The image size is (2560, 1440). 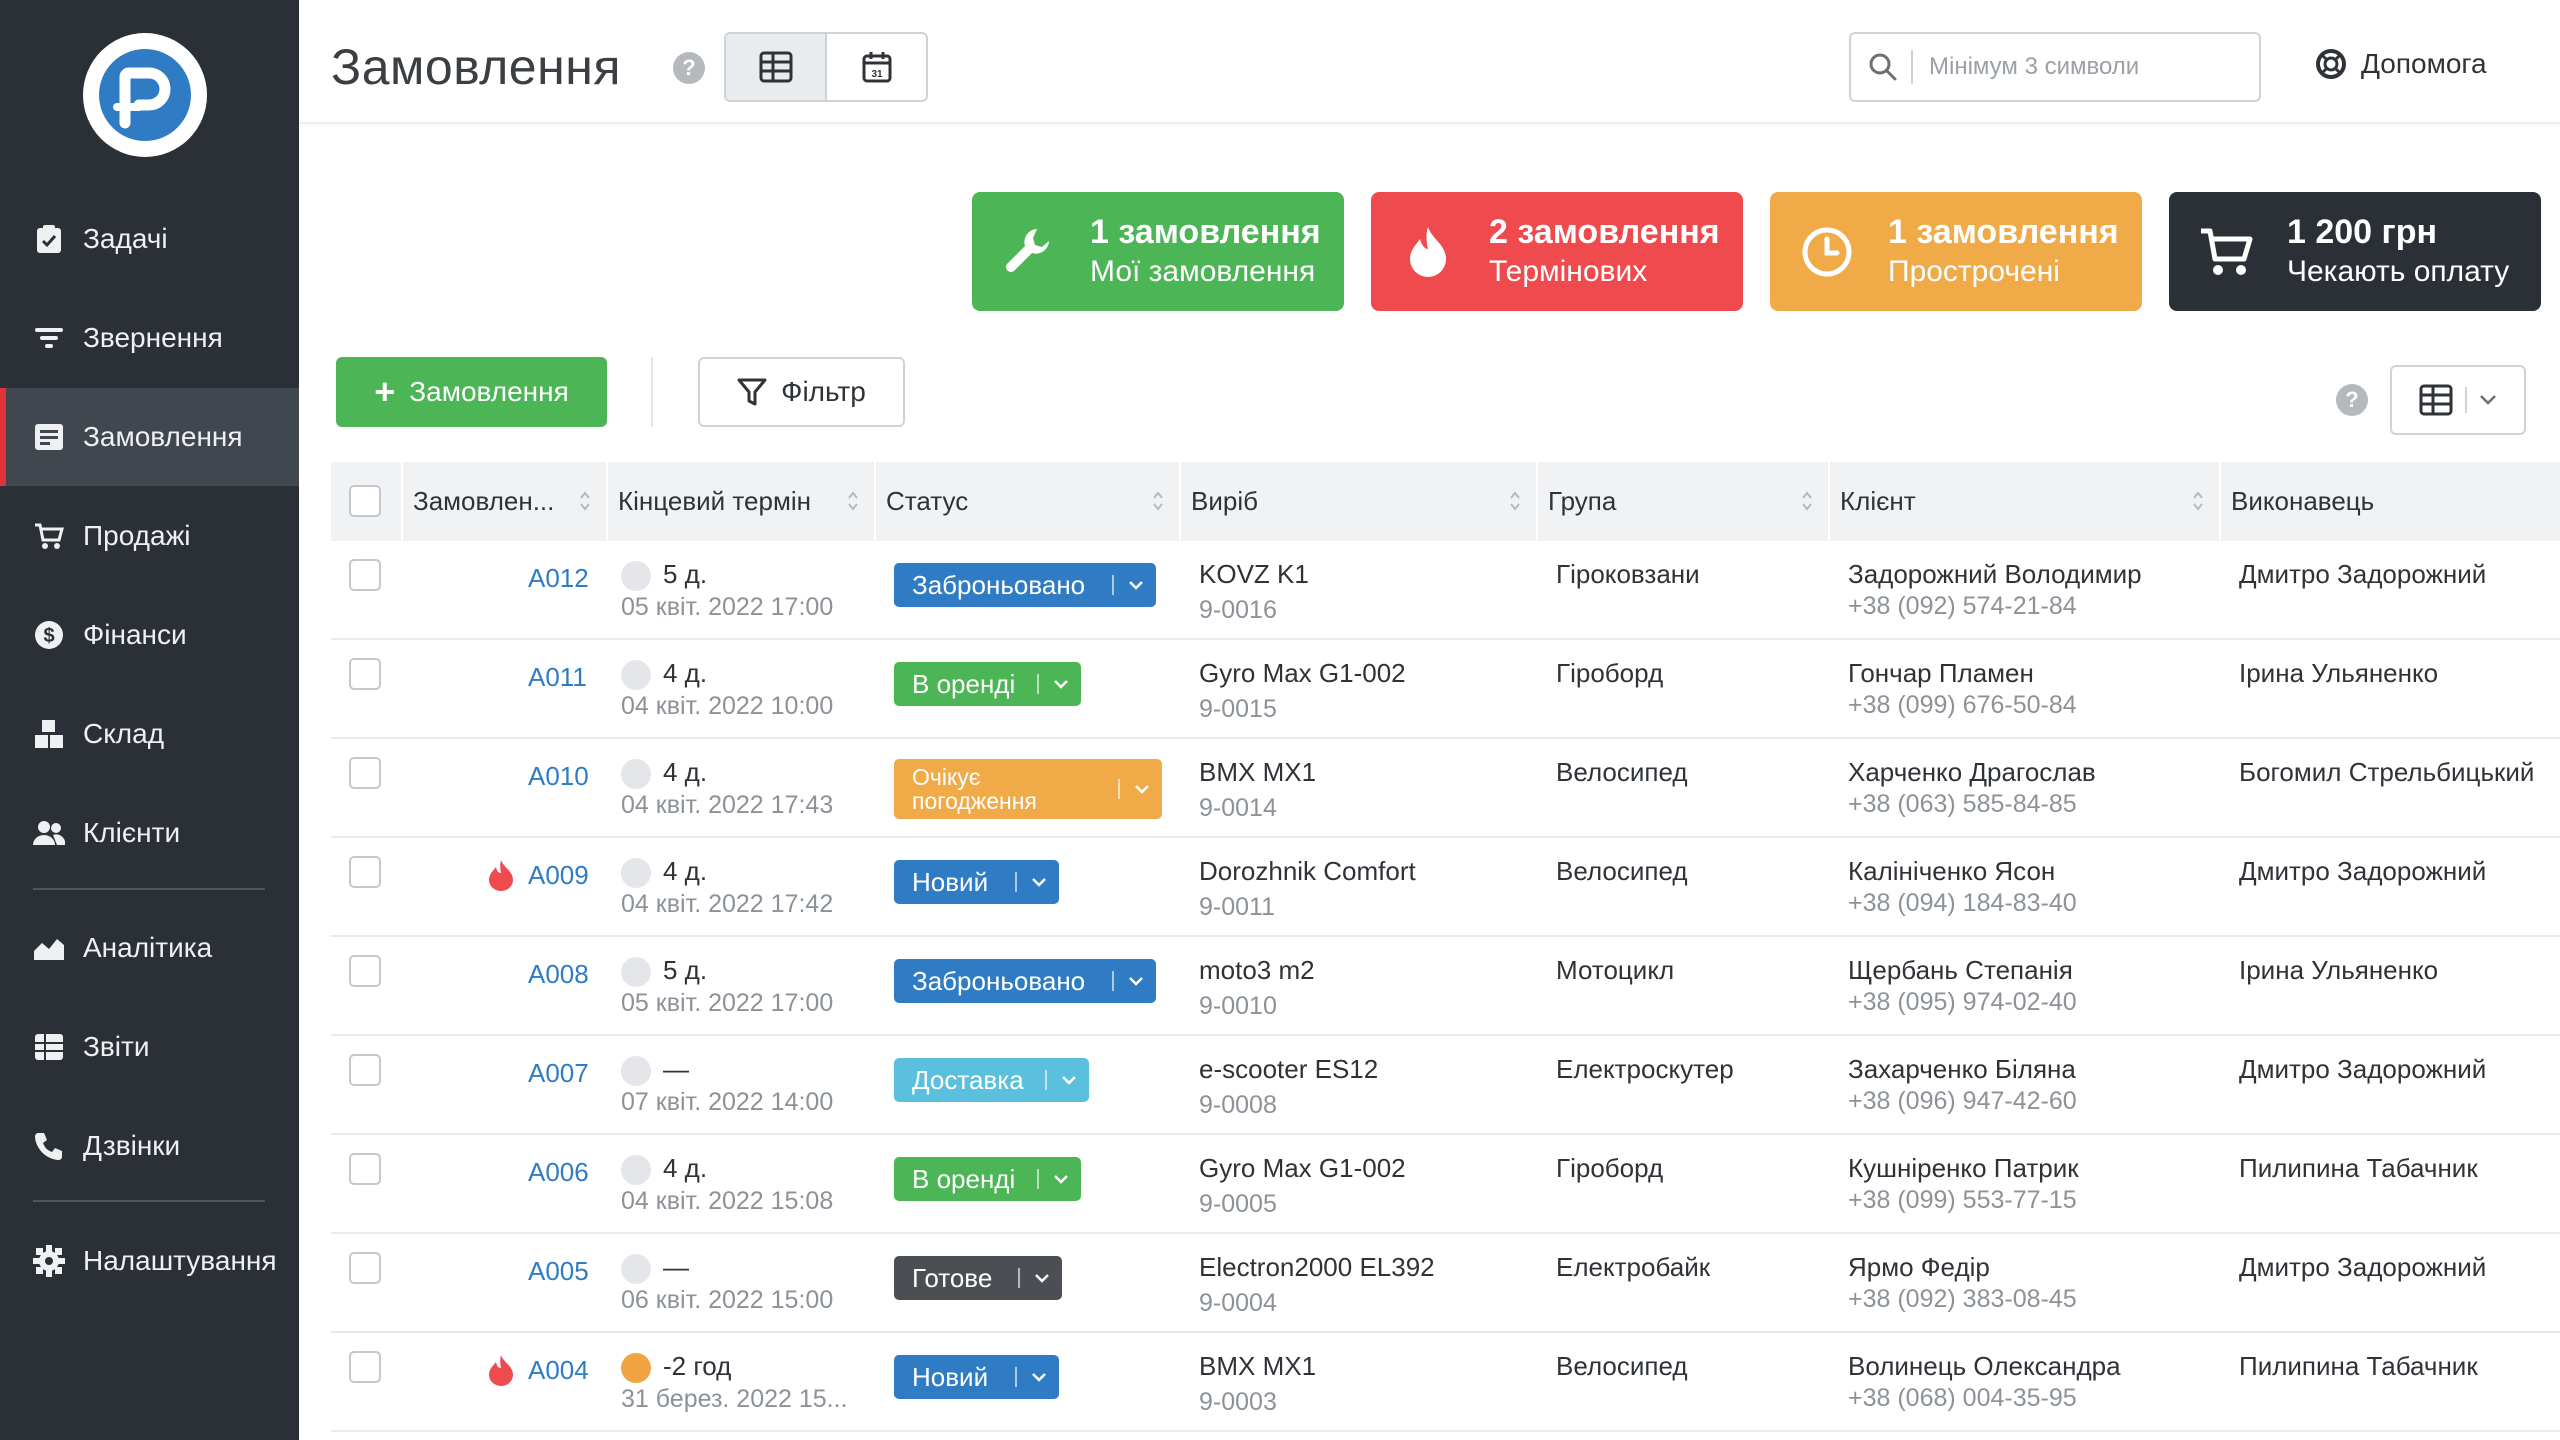 What do you see at coordinates (1995, 606) in the screenshot?
I see `client-phone: +38 (092) 574-21-84` at bounding box center [1995, 606].